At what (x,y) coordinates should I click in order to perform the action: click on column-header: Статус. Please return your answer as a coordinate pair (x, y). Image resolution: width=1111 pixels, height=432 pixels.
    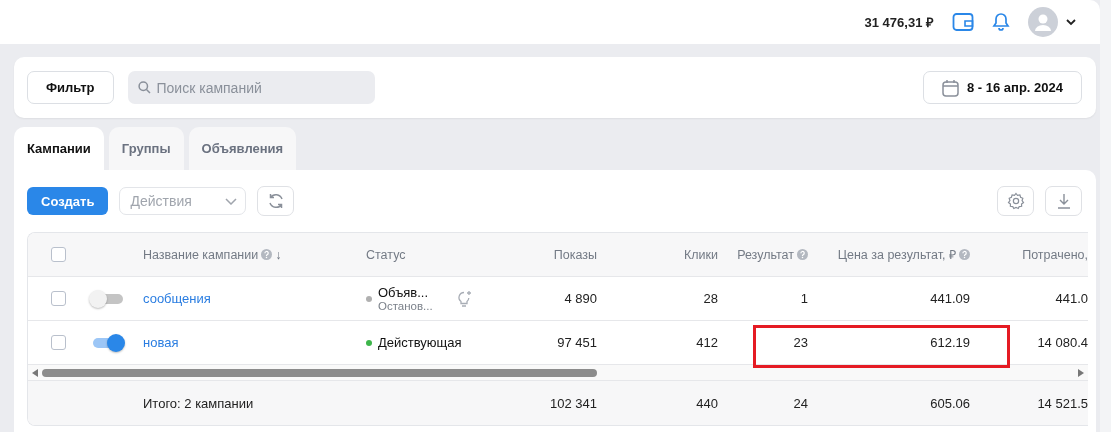
    Looking at the image, I should click on (423, 254).